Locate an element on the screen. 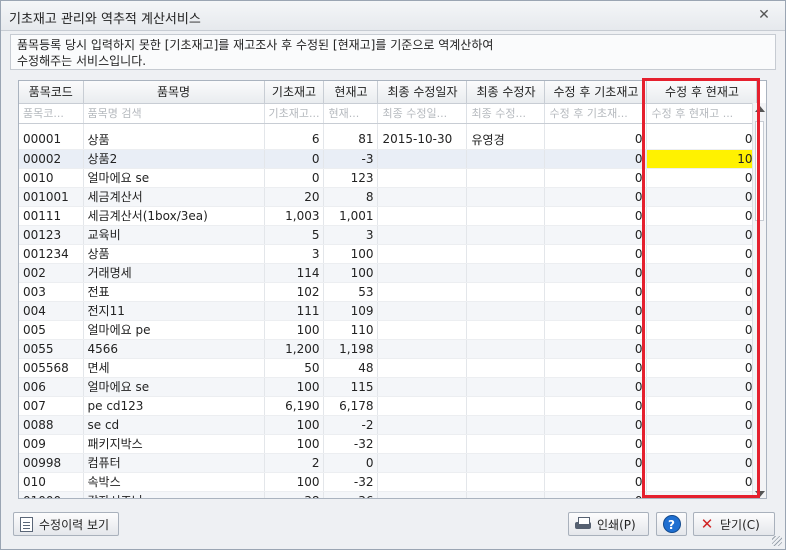 Image resolution: width=786 pixels, height=550 pixels. table-row: 0010 얼마에요 se 0 123 0 0 is located at coordinates (388, 178).